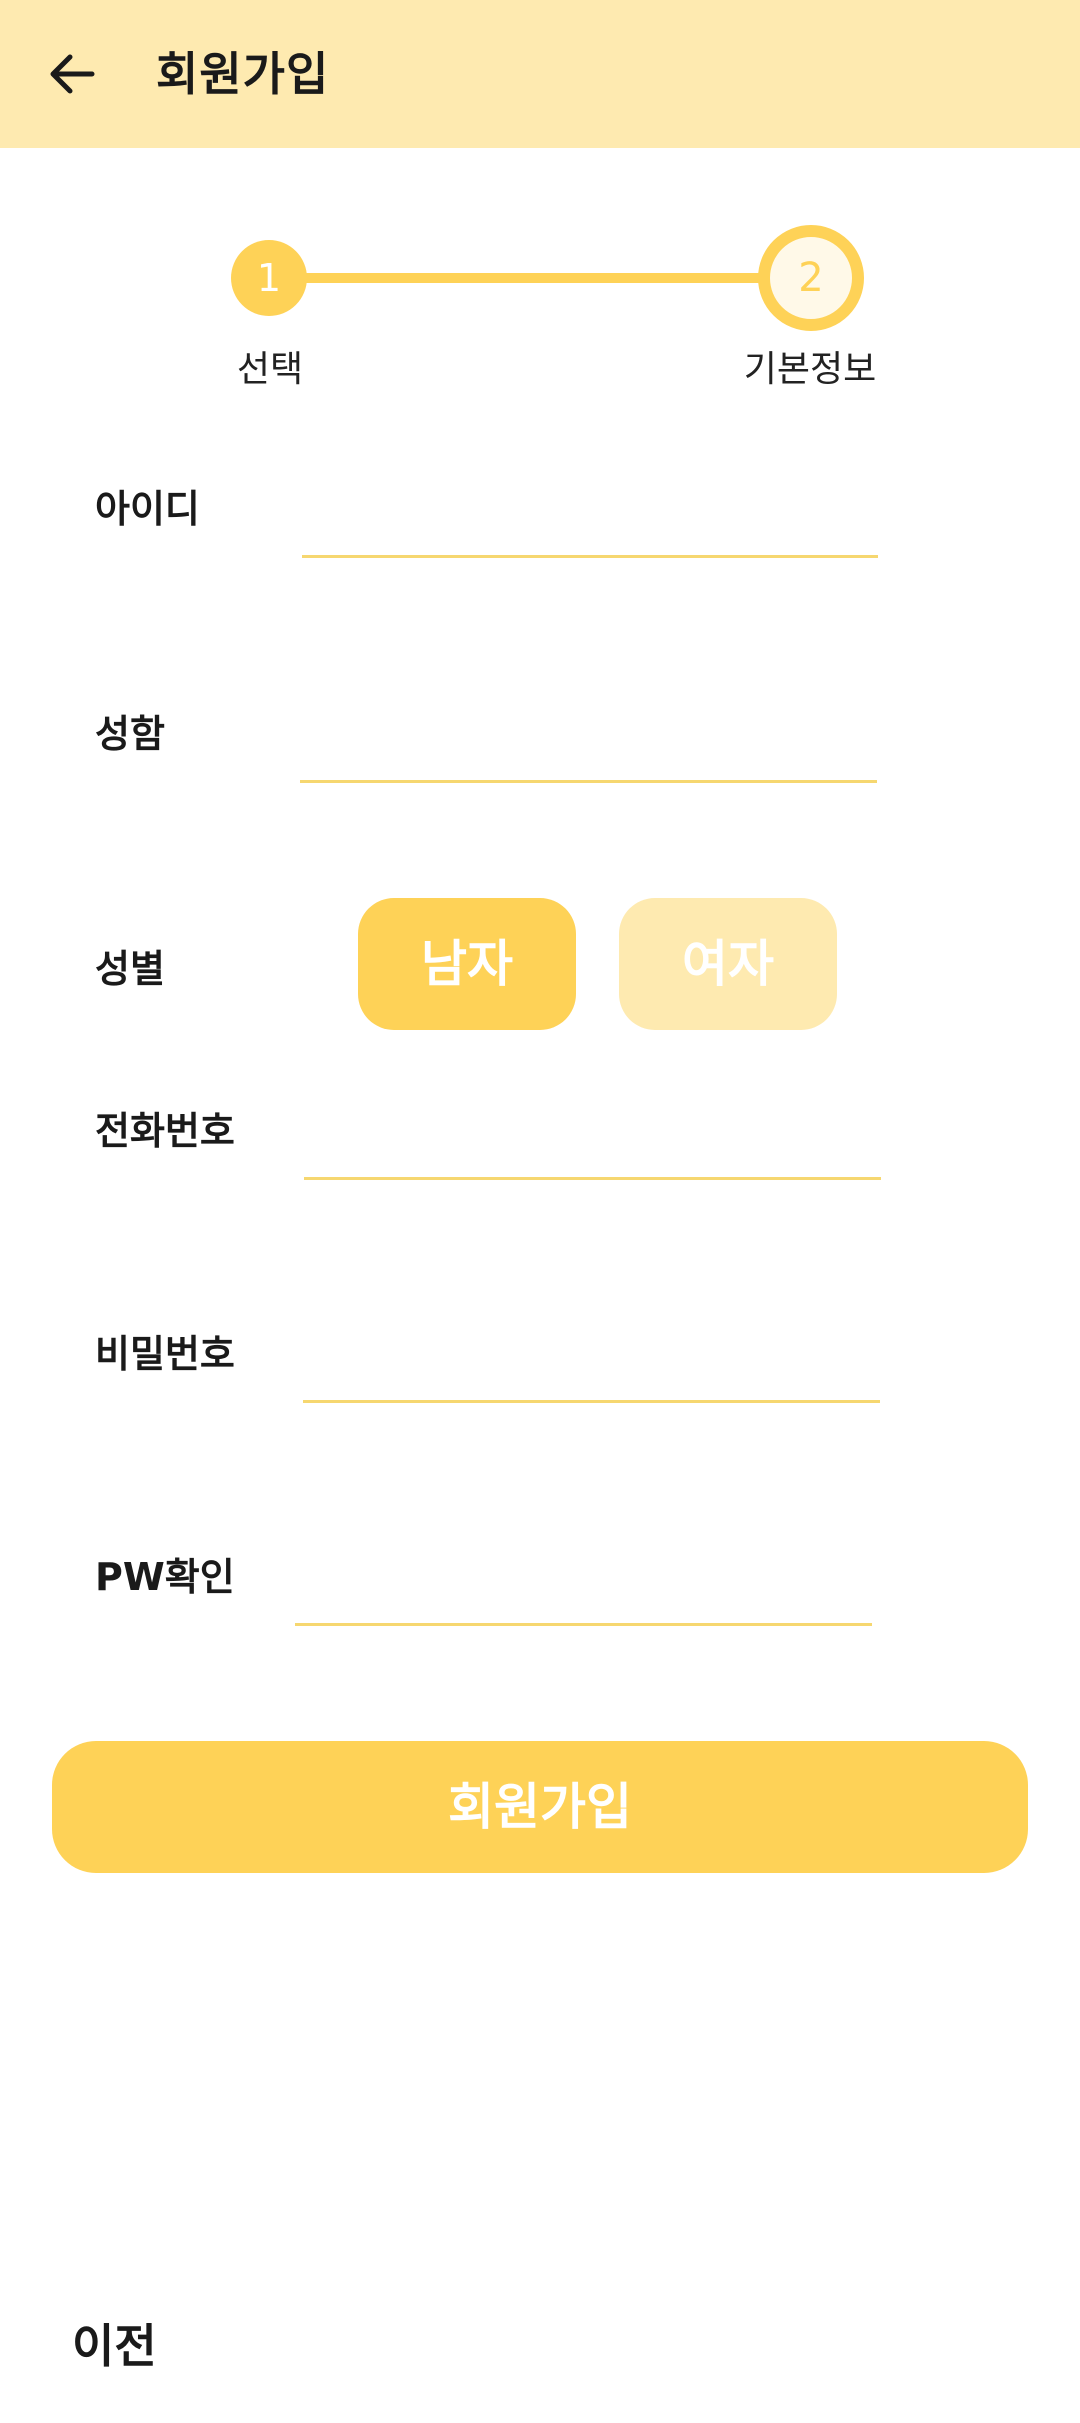 Image resolution: width=1080 pixels, height=2423 pixels. What do you see at coordinates (728, 964) in the screenshot?
I see `gender-female-button: 여자` at bounding box center [728, 964].